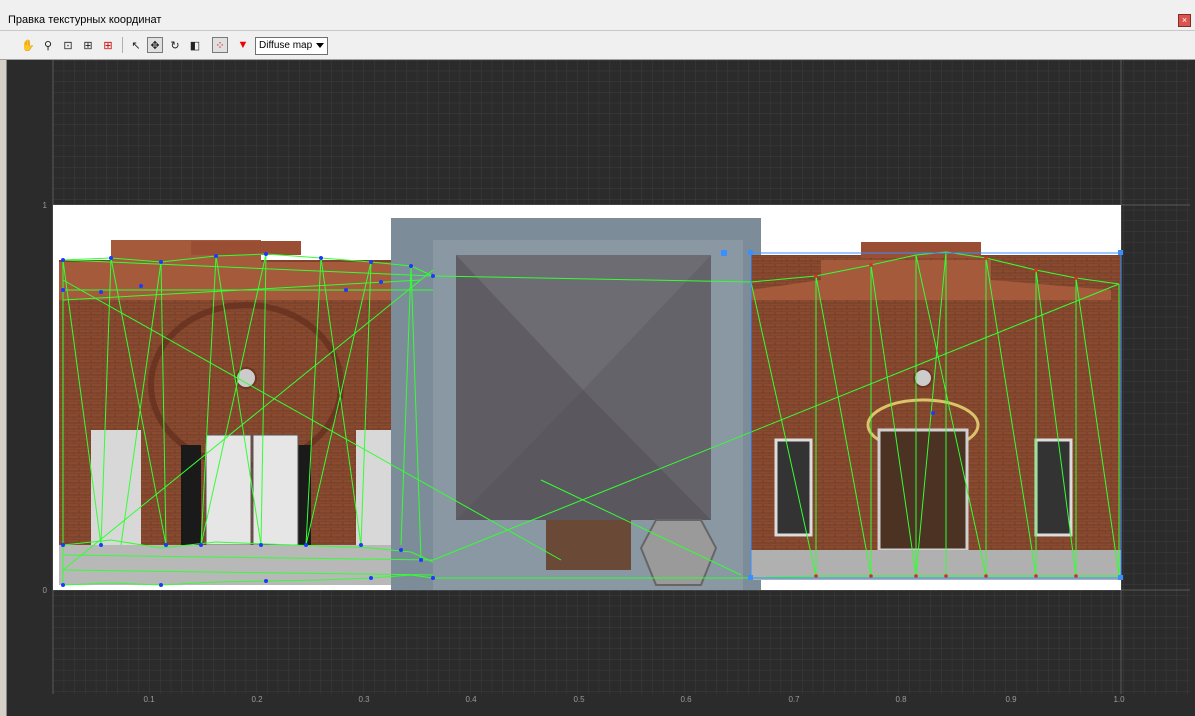  What do you see at coordinates (136, 45) in the screenshot?
I see `select-icon: ↖` at bounding box center [136, 45].